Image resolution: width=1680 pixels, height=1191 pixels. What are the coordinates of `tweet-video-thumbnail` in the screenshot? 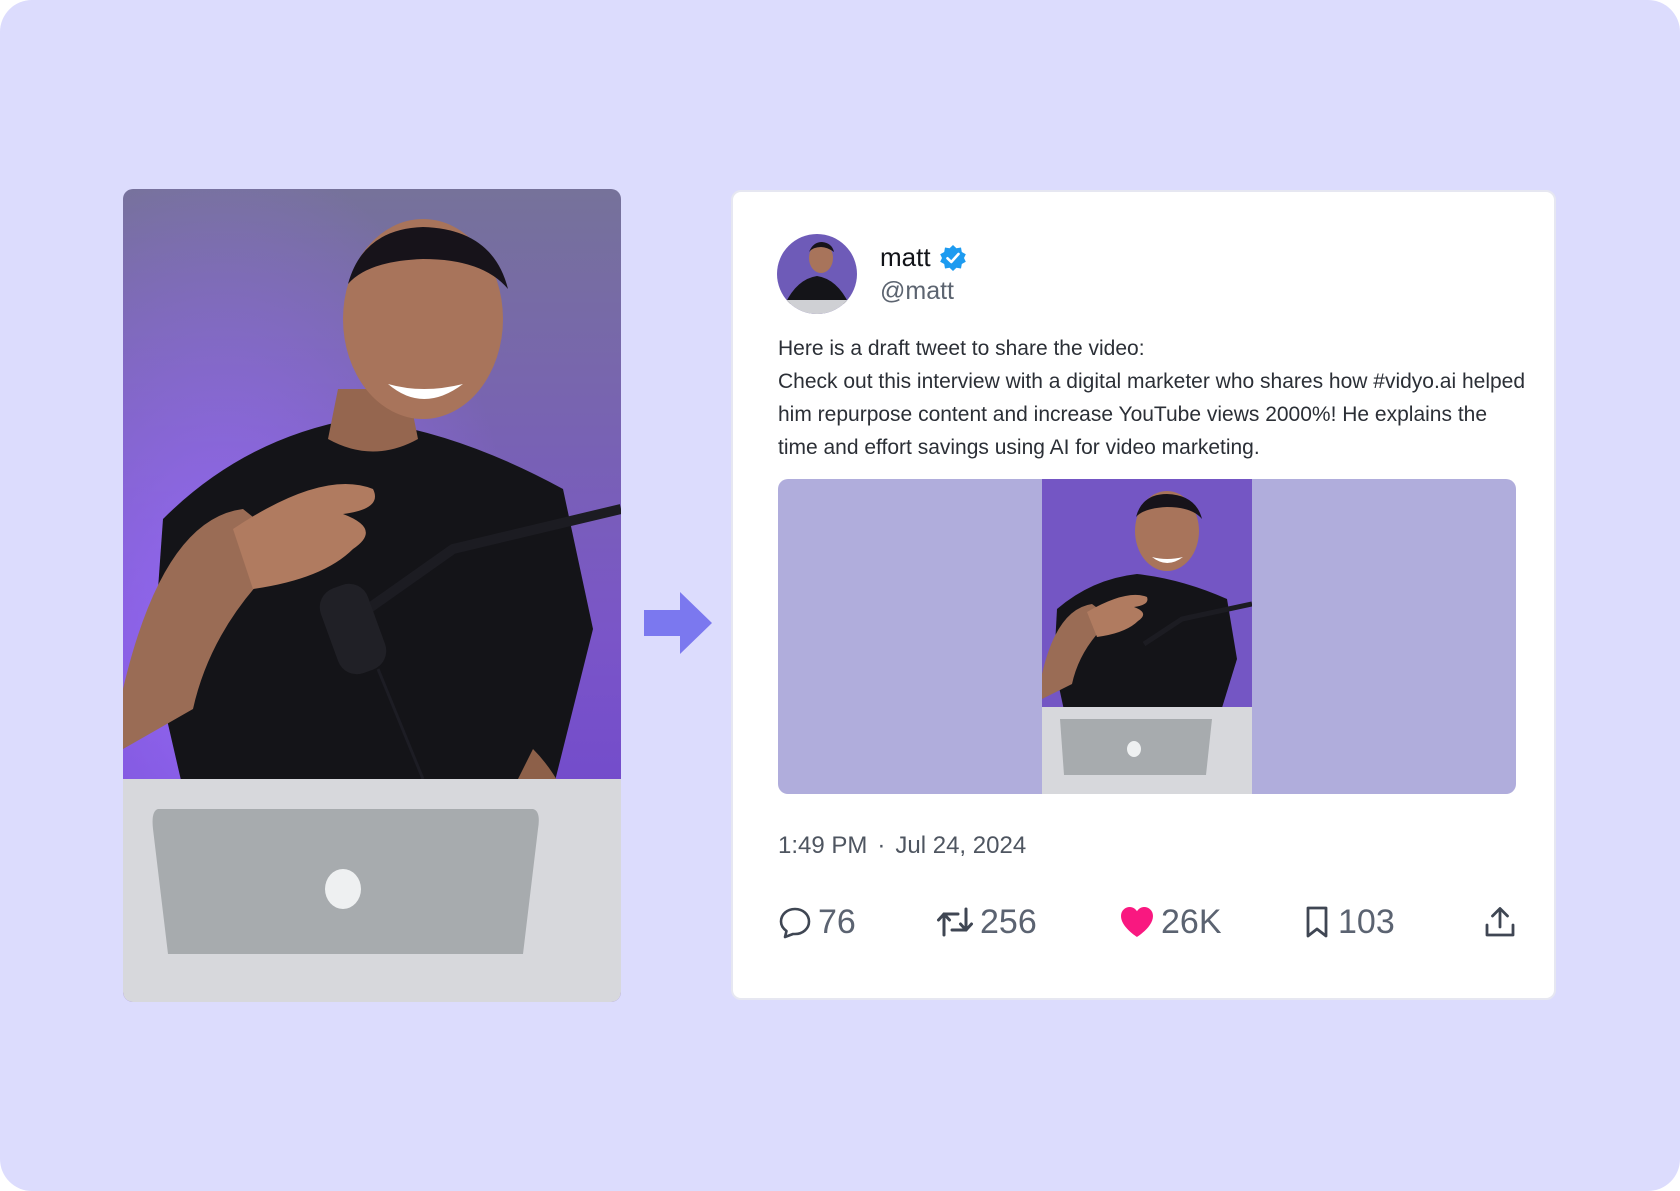 It's located at (1147, 636).